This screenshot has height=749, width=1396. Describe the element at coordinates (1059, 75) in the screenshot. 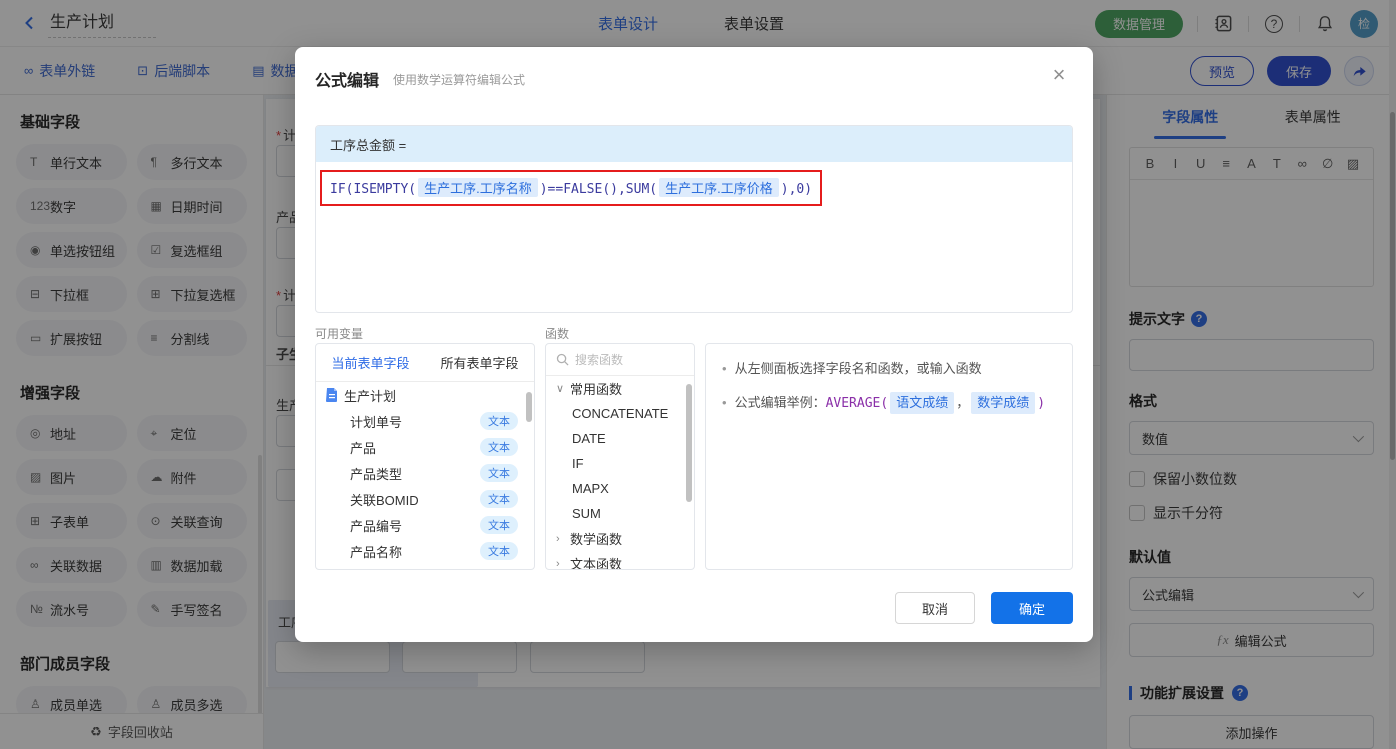

I see `close-icon: ×` at that location.